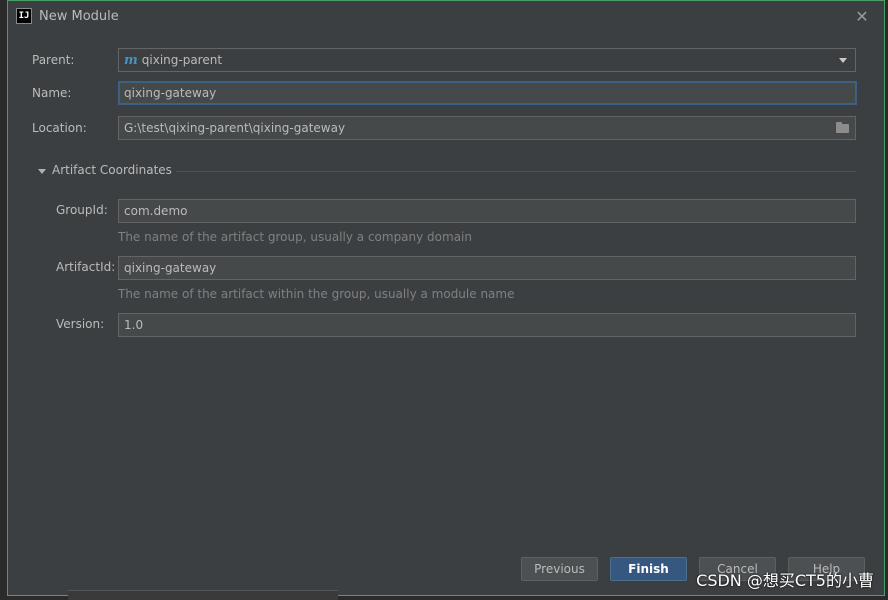 The width and height of the screenshot is (888, 600). Describe the element at coordinates (487, 128) in the screenshot. I see `location-input: G:\test\qixing-parent\qixing-gateway` at that location.